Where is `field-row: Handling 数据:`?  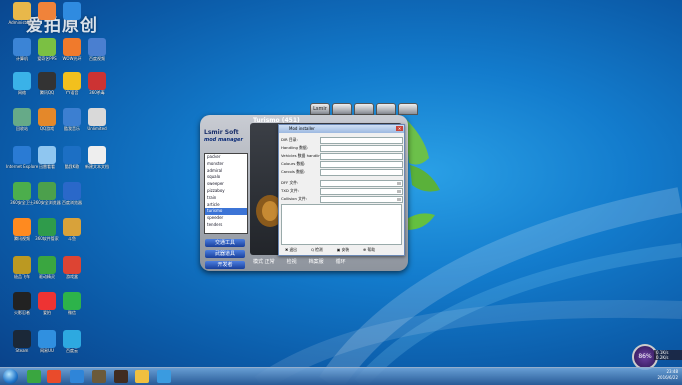 field-row: Handling 数据: is located at coordinates (342, 148).